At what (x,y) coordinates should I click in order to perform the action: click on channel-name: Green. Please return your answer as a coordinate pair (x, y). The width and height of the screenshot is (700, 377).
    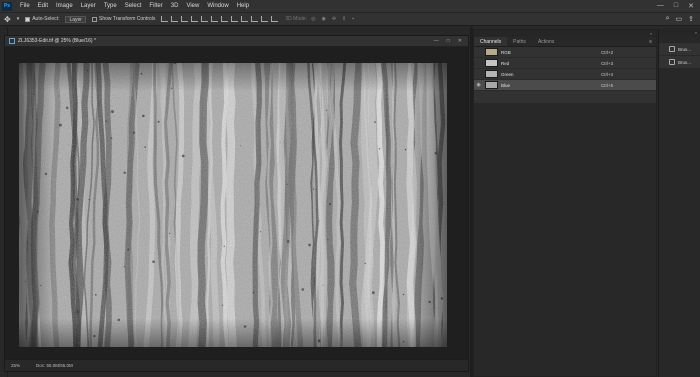
    Looking at the image, I should click on (507, 74).